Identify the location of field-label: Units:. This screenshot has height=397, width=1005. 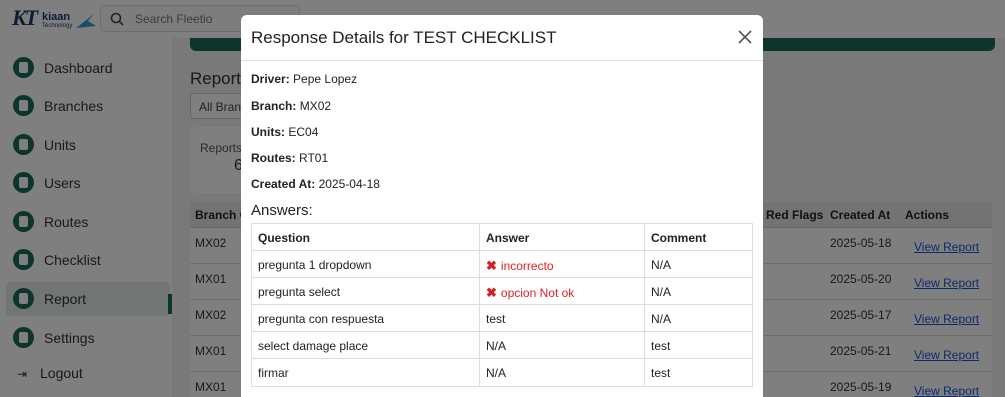
(268, 132).